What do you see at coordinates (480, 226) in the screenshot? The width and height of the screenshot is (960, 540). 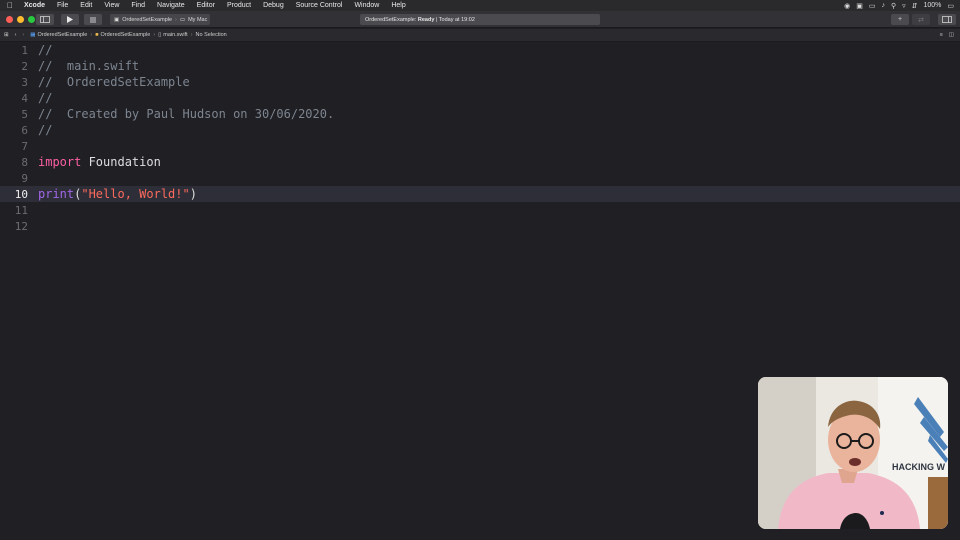 I see `code-line: 12` at bounding box center [480, 226].